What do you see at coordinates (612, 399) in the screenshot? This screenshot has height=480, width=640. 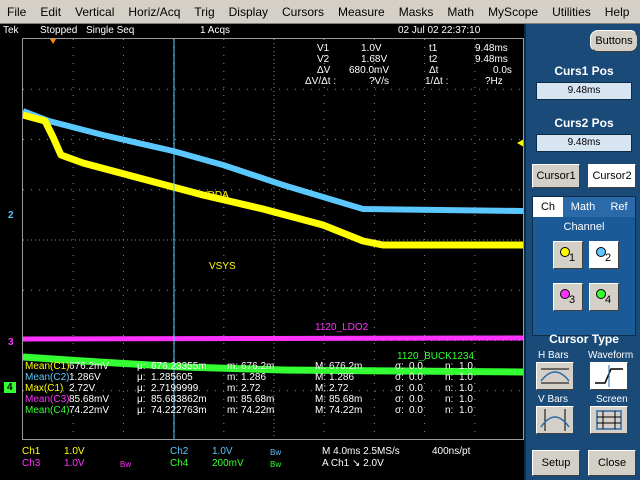 I see `screen-label: Screen` at bounding box center [612, 399].